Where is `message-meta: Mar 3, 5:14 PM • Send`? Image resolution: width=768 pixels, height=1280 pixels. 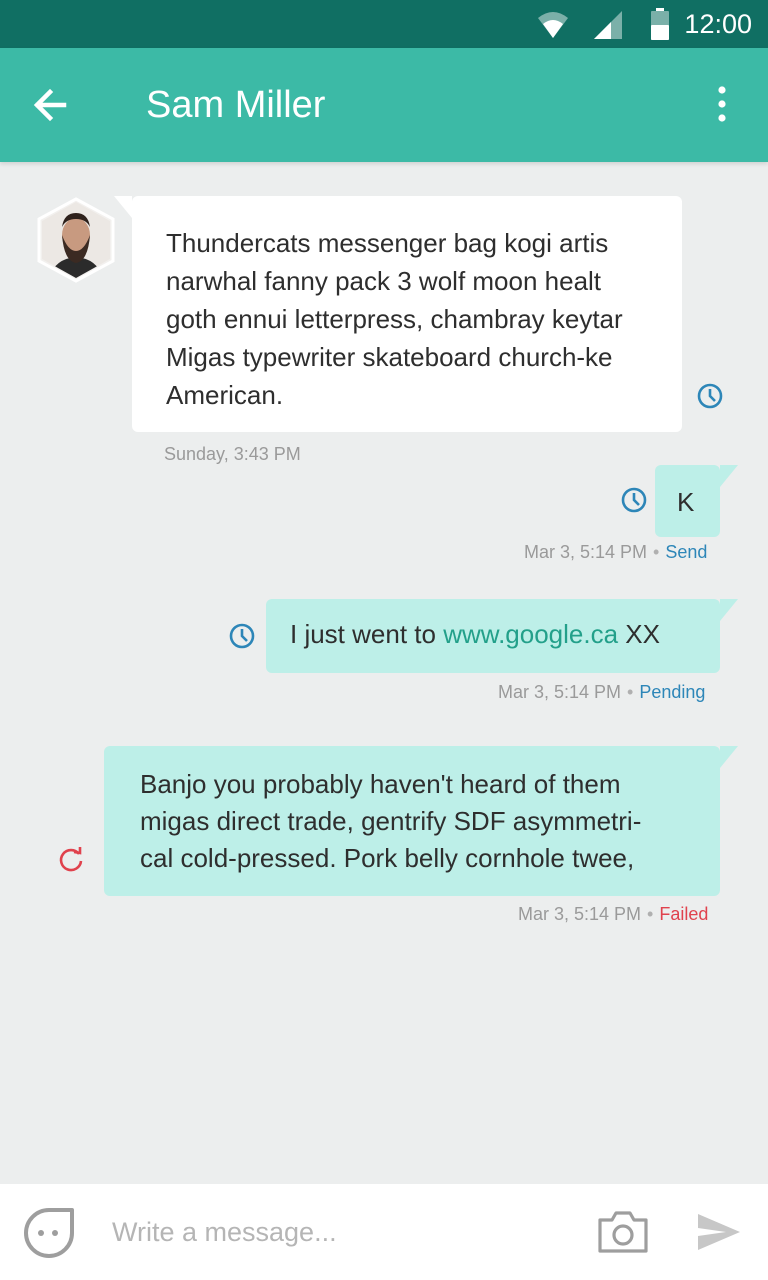
message-meta: Mar 3, 5:14 PM • Send is located at coordinates (615, 552).